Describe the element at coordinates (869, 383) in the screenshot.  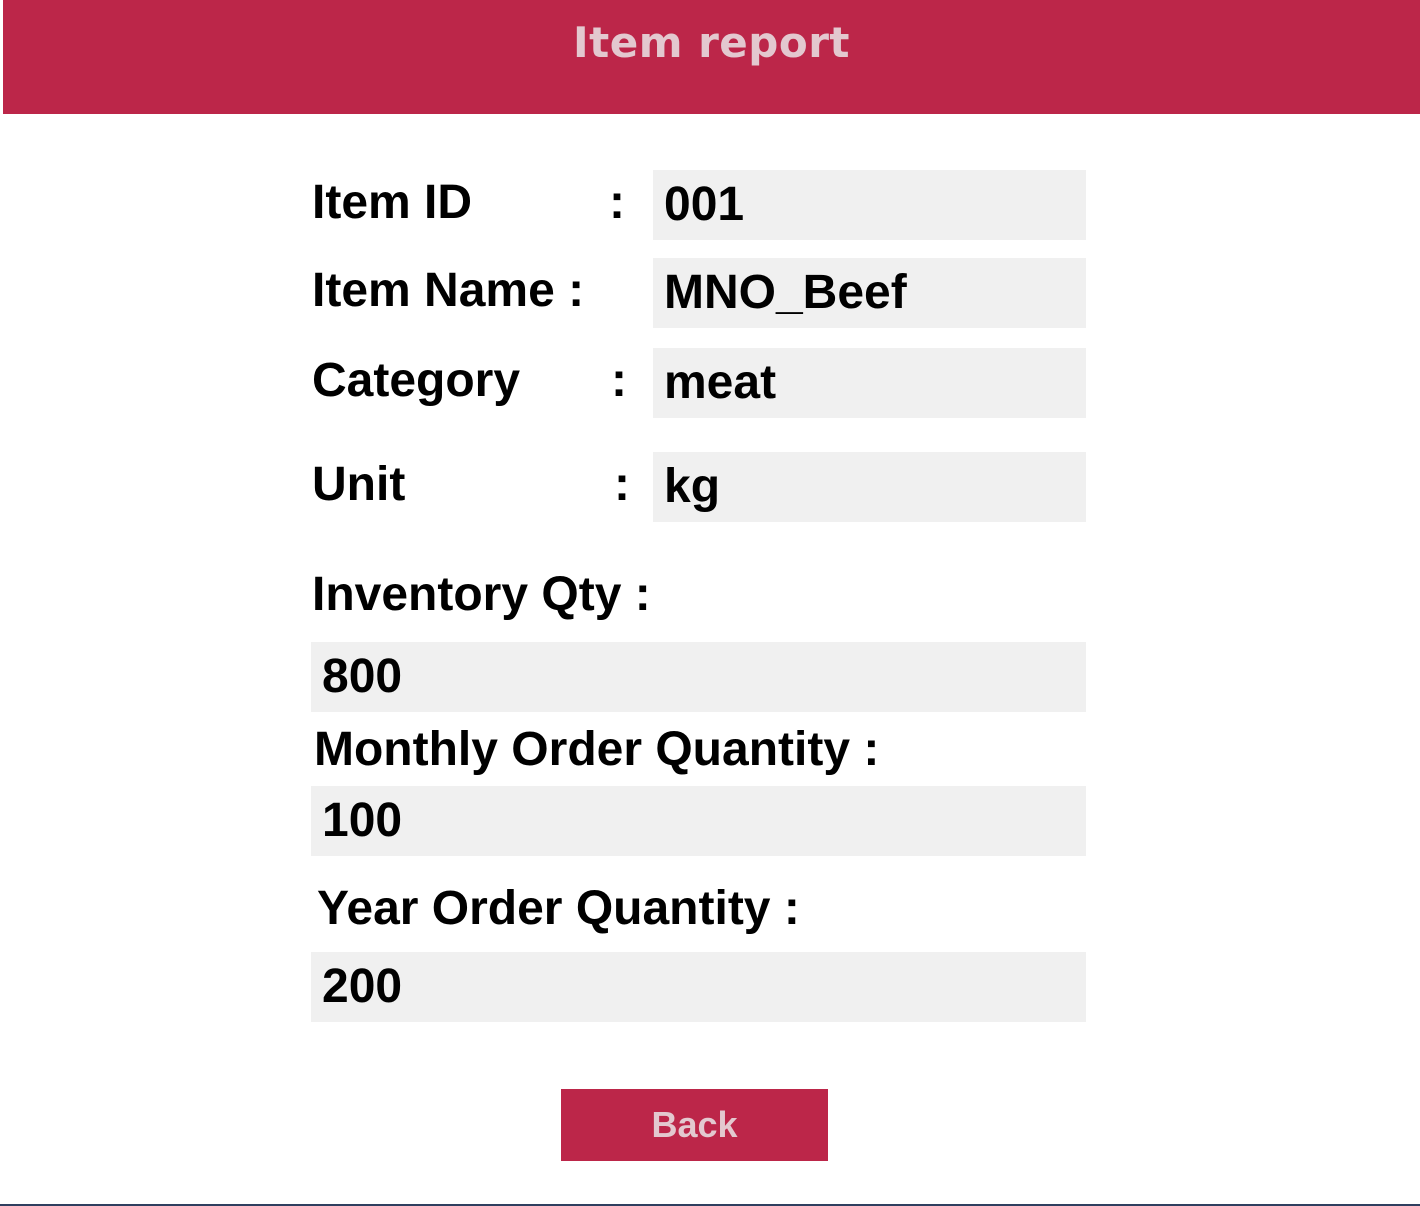
I see `category-field: meat` at that location.